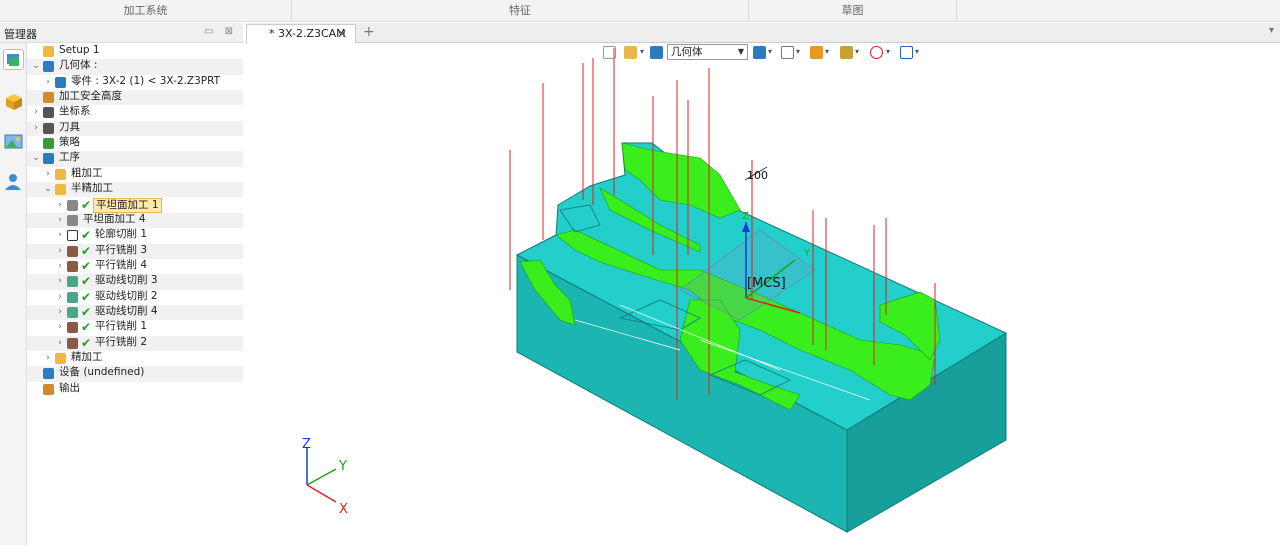 This screenshot has height=548, width=1280. Describe the element at coordinates (48, 98) in the screenshot. I see `safe-height-icon` at that location.